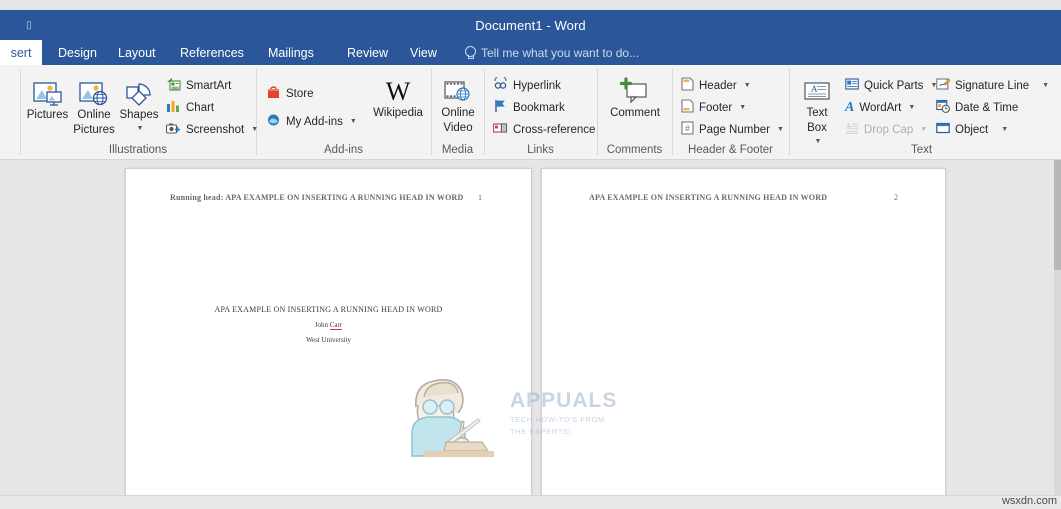 This screenshot has width=1061, height=509. I want to click on store-icon, so click(273, 93).